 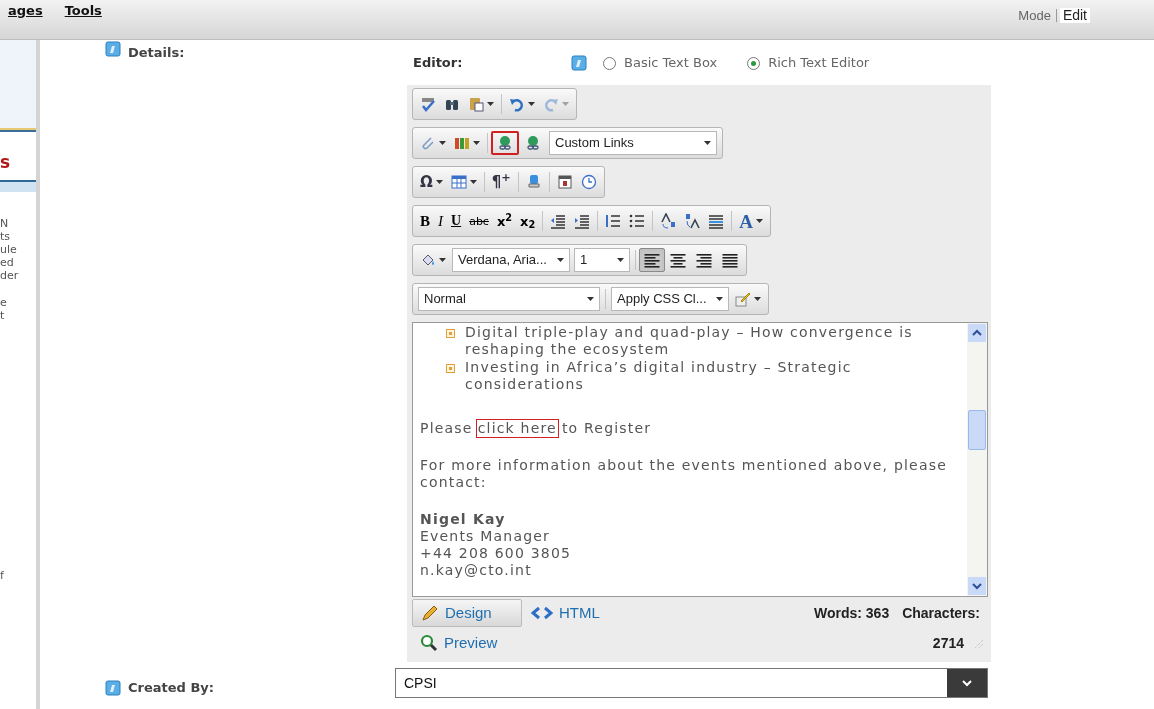 What do you see at coordinates (660, 63) in the screenshot?
I see `radio-option: Basic Text Box` at bounding box center [660, 63].